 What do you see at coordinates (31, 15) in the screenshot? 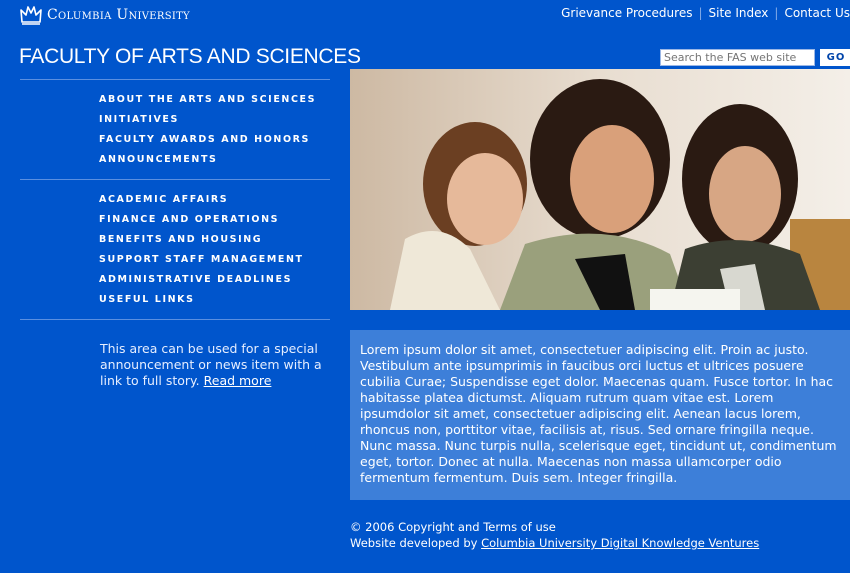
I see `crown-icon` at bounding box center [31, 15].